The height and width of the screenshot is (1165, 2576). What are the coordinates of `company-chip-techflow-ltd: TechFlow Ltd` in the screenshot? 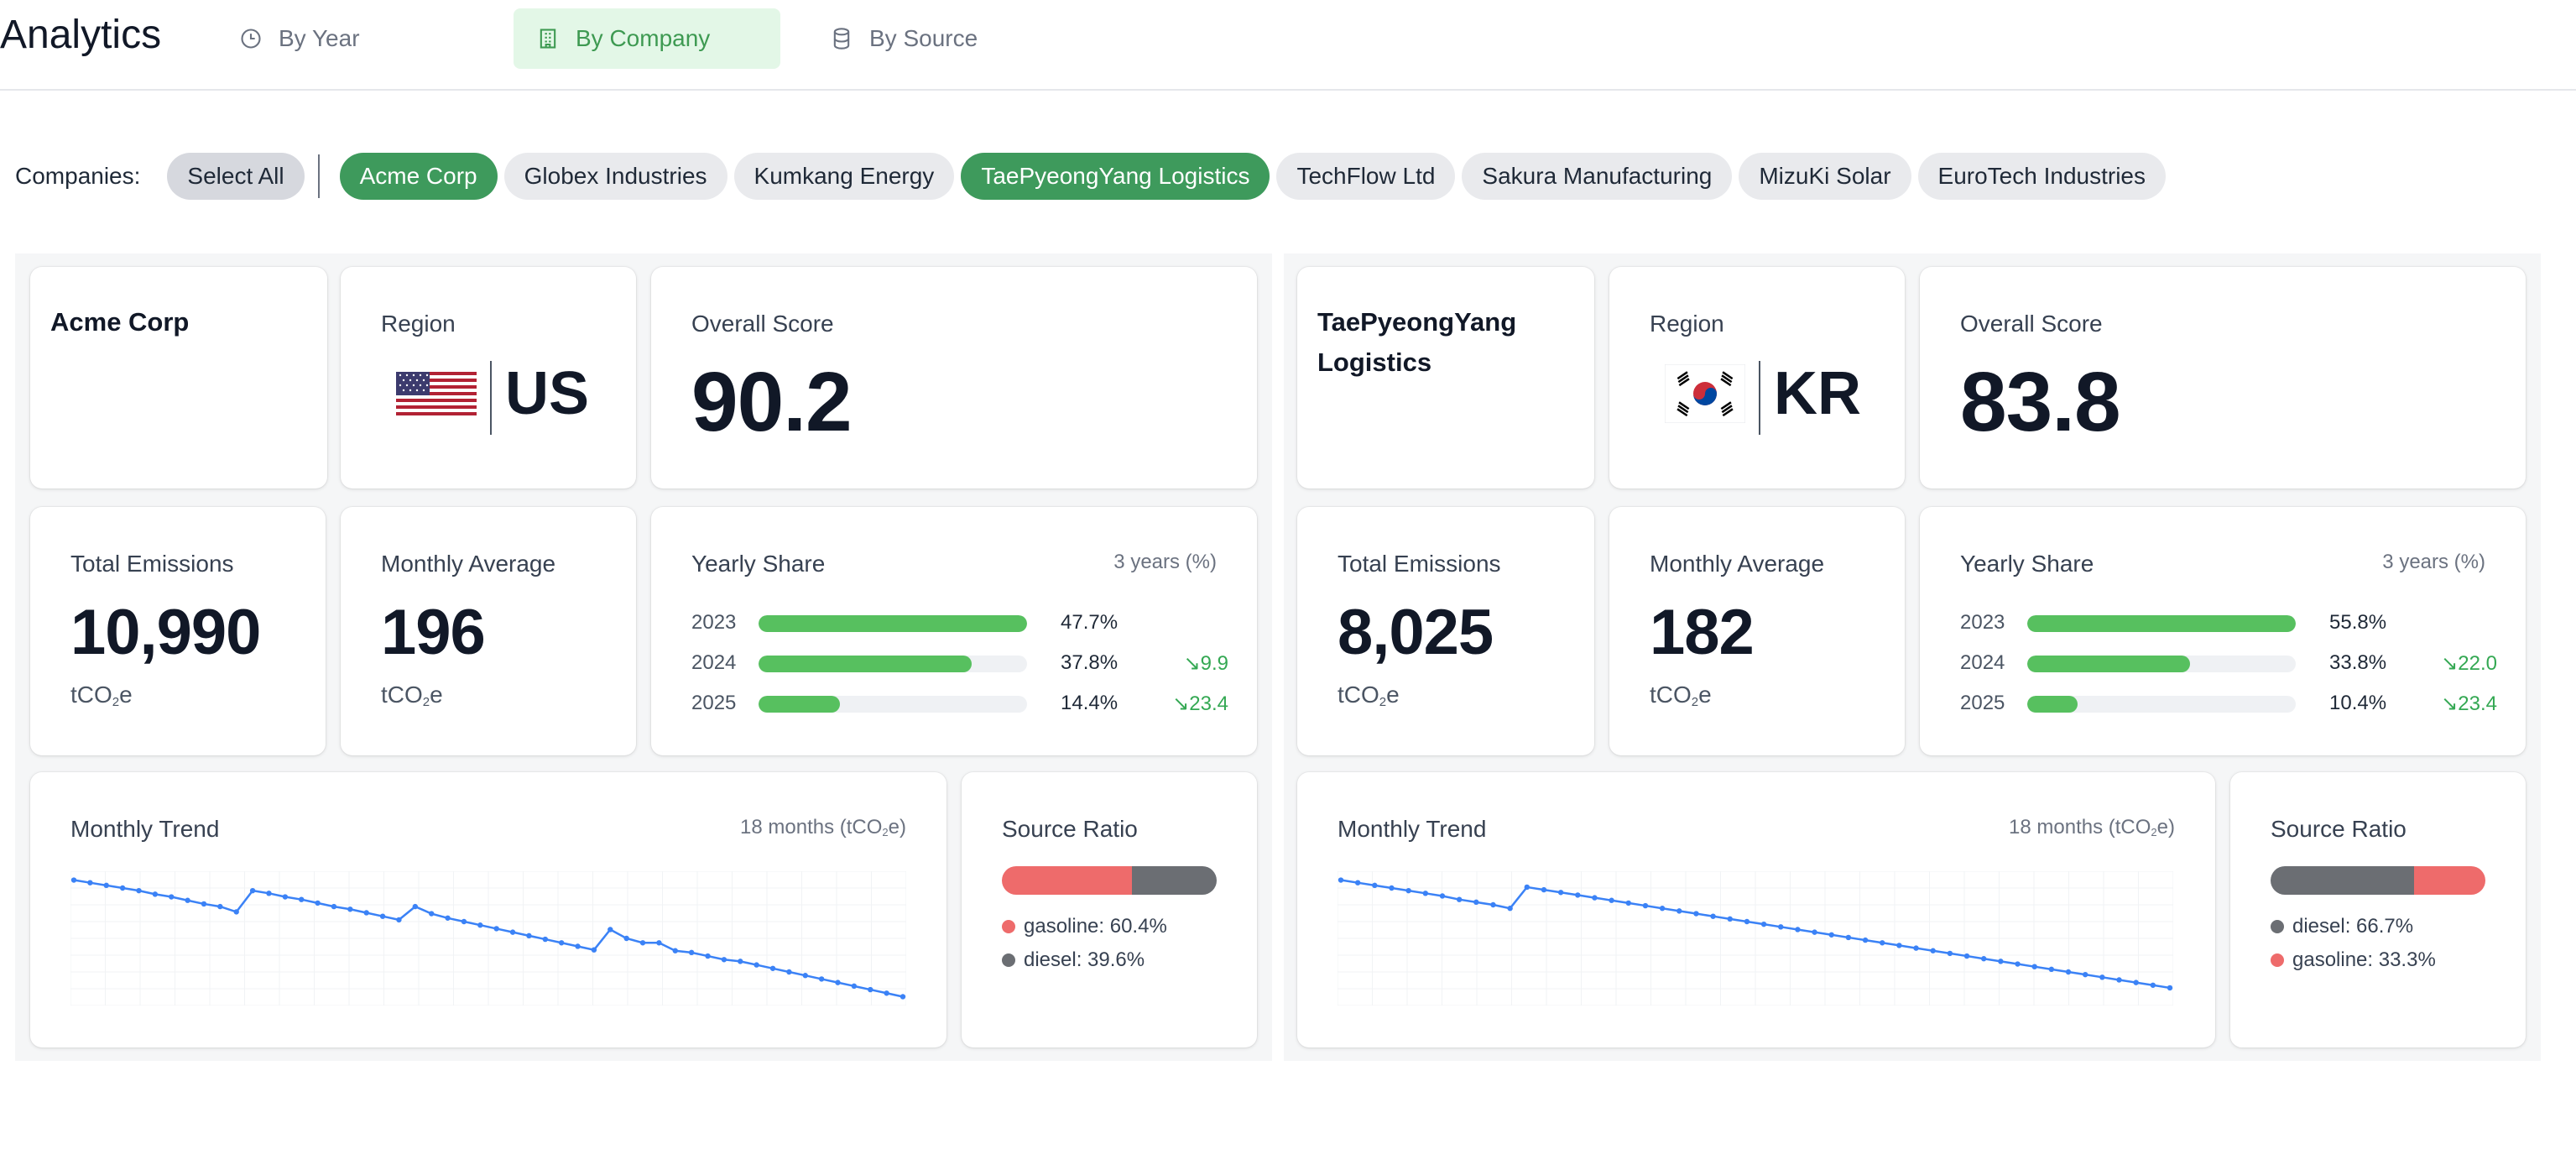 It's located at (1366, 176).